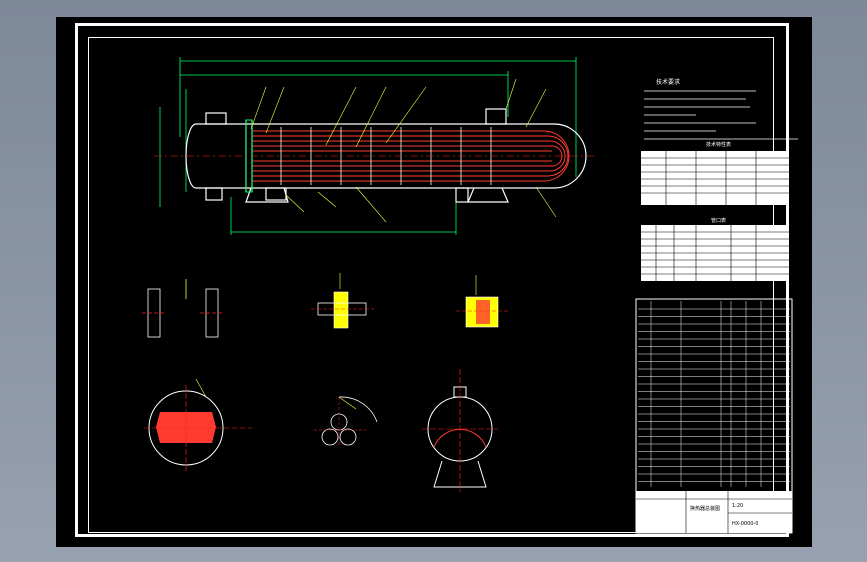 The image size is (867, 562). I want to click on drawing-number: HX-0000-0, so click(745, 524).